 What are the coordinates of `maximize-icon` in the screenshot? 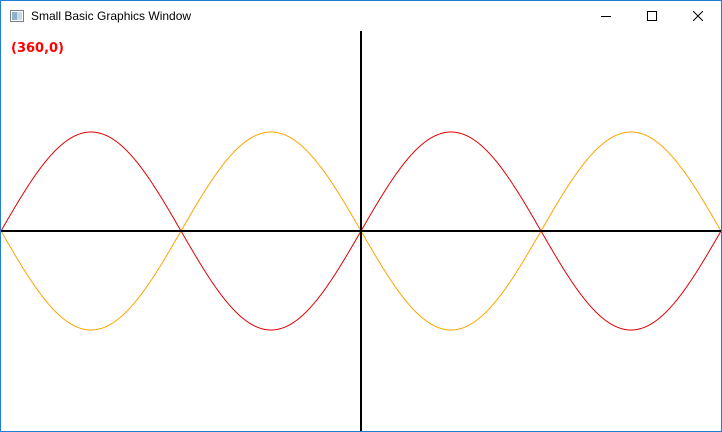 It's located at (652, 16).